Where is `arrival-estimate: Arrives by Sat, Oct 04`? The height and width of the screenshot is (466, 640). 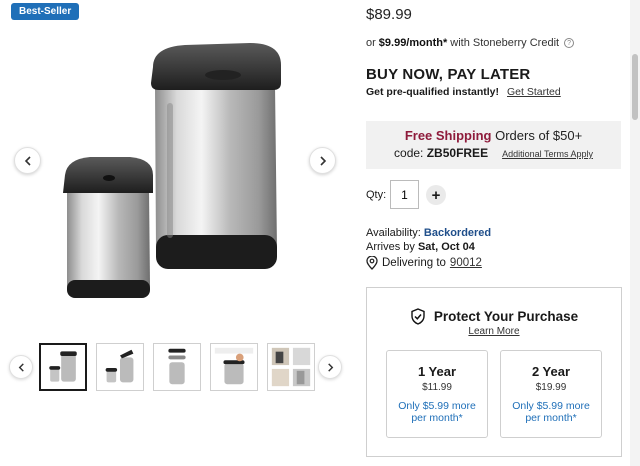 arrival-estimate: Arrives by Sat, Oct 04 is located at coordinates (420, 247).